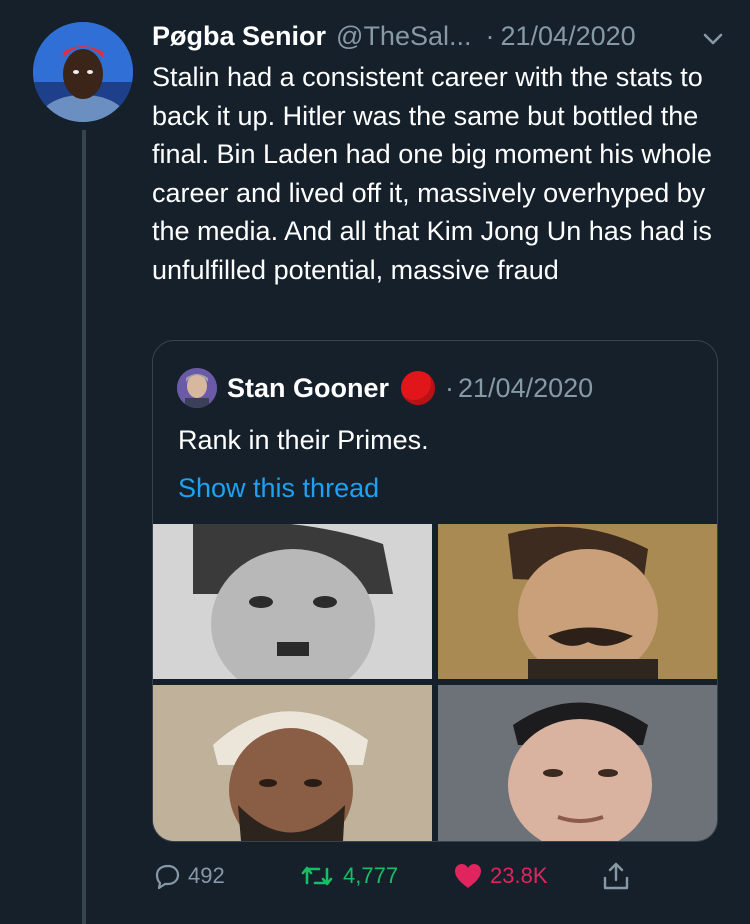 Image resolution: width=750 pixels, height=924 pixels. What do you see at coordinates (197, 388) in the screenshot?
I see `quoted-author-avatar` at bounding box center [197, 388].